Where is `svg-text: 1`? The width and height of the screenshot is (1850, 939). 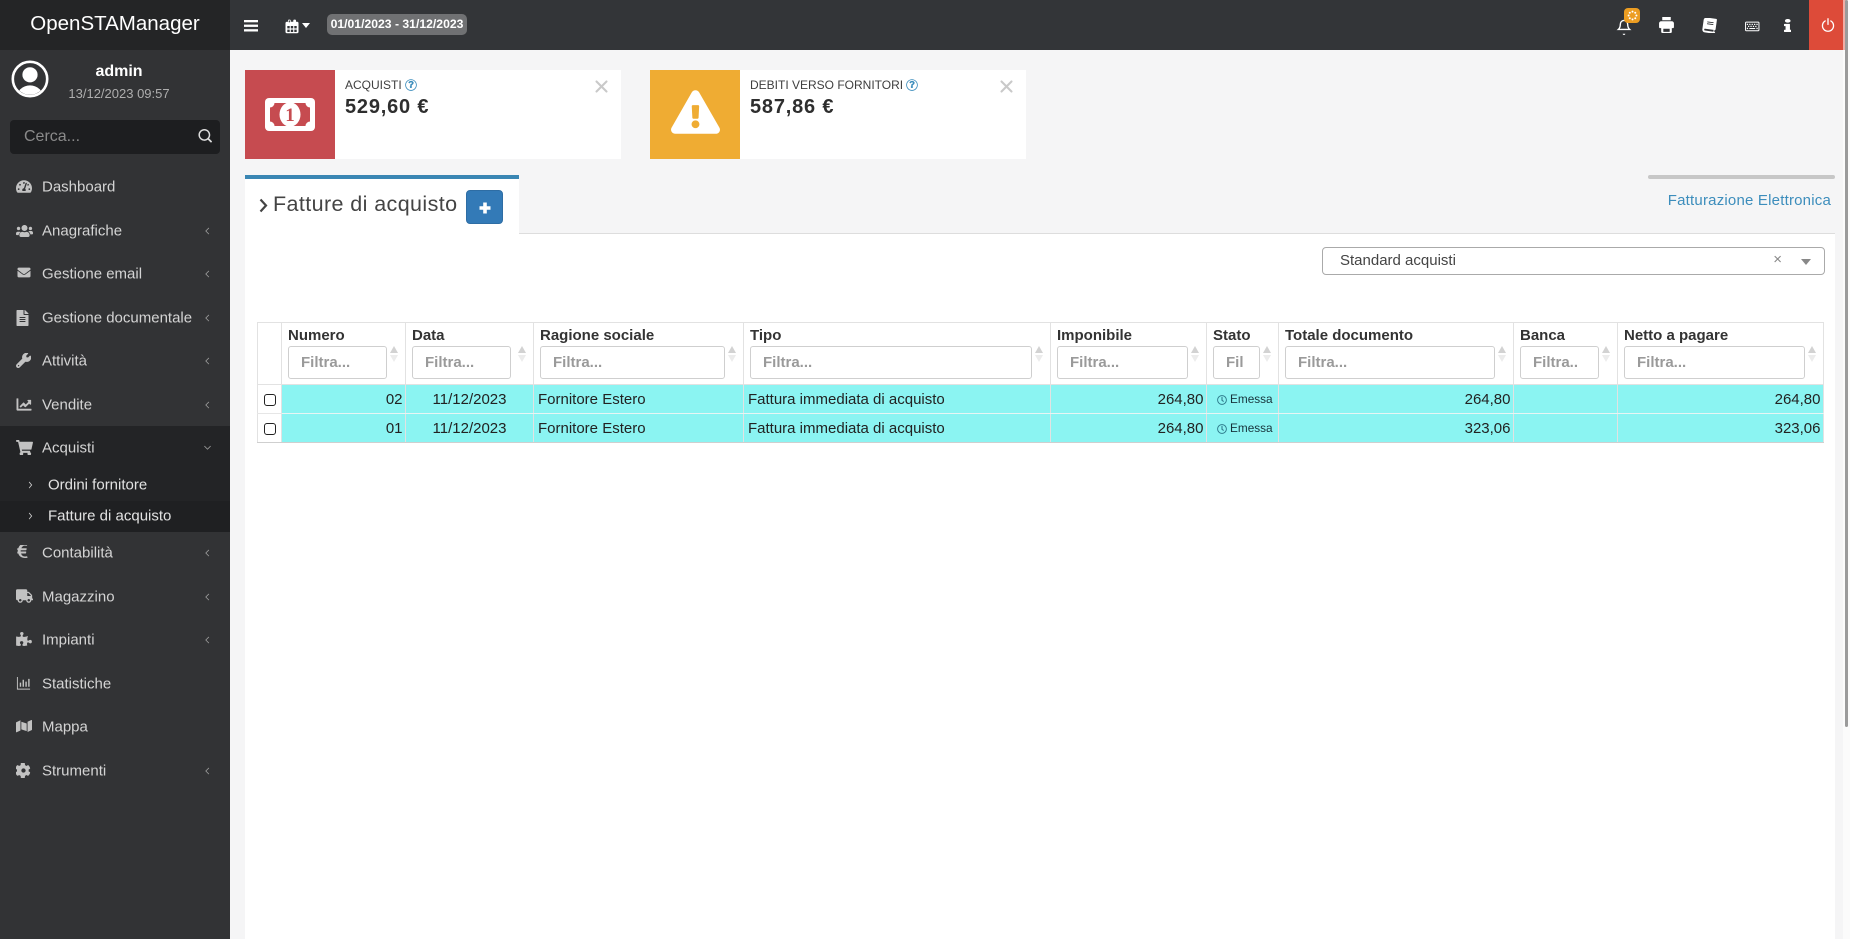 svg-text: 1 is located at coordinates (290, 115).